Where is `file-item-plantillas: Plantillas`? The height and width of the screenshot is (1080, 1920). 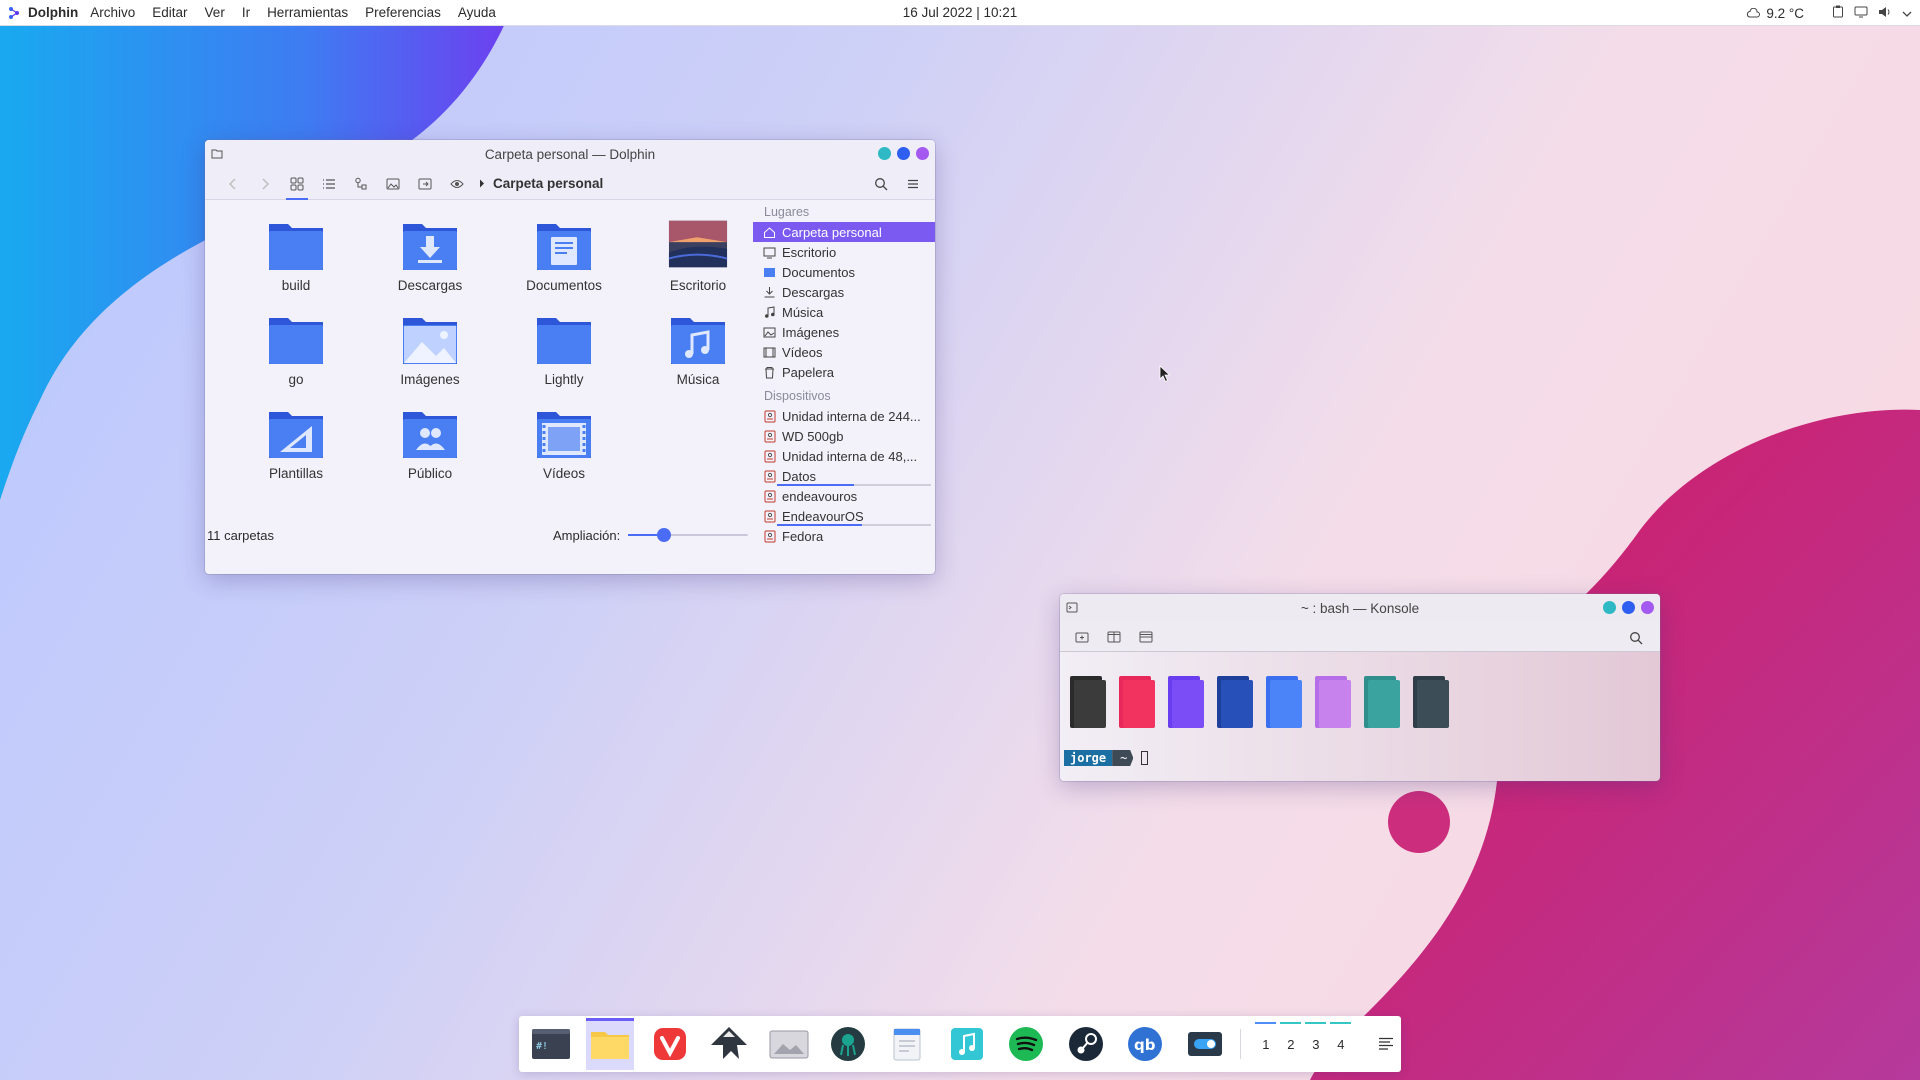 file-item-plantillas: Plantillas is located at coordinates (296, 451).